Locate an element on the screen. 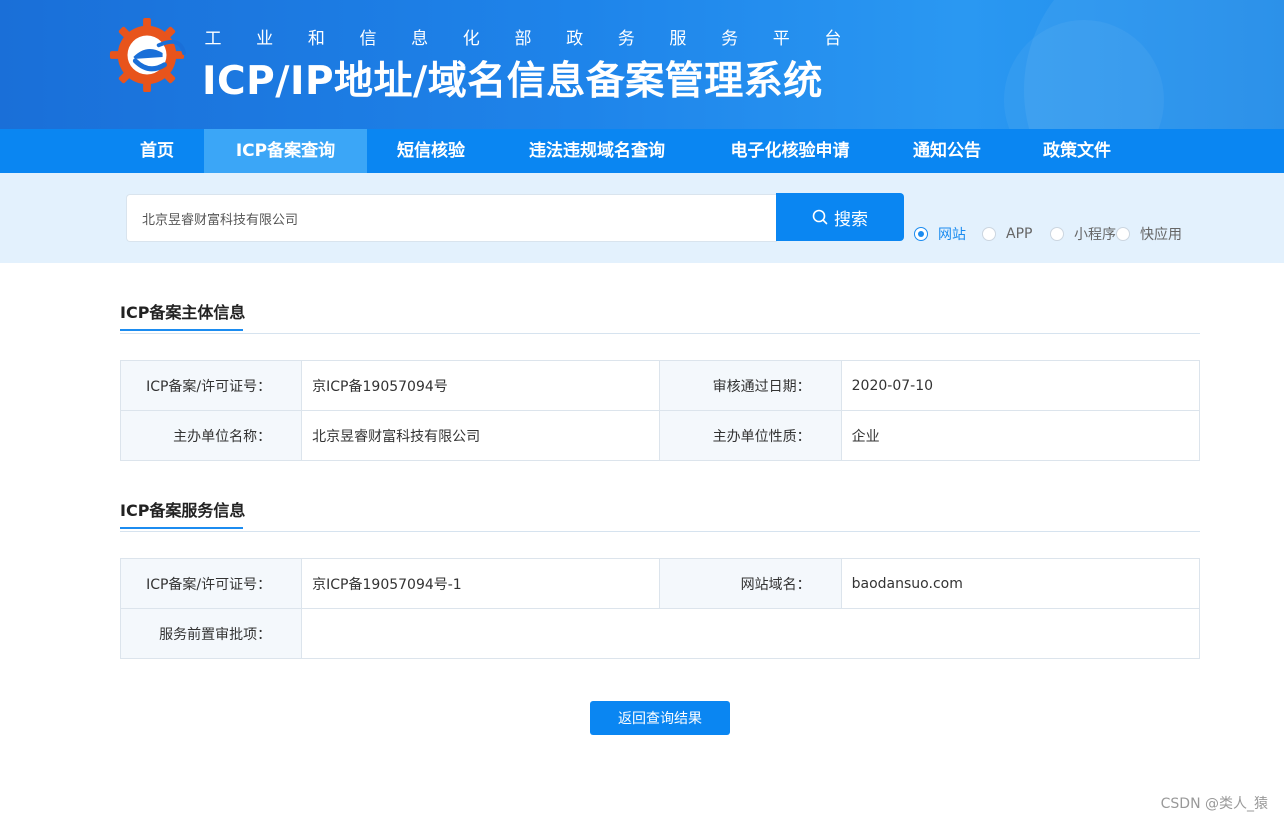 This screenshot has height=820, width=1284. pre-approval-label: 服务前置审批项： is located at coordinates (211, 633).